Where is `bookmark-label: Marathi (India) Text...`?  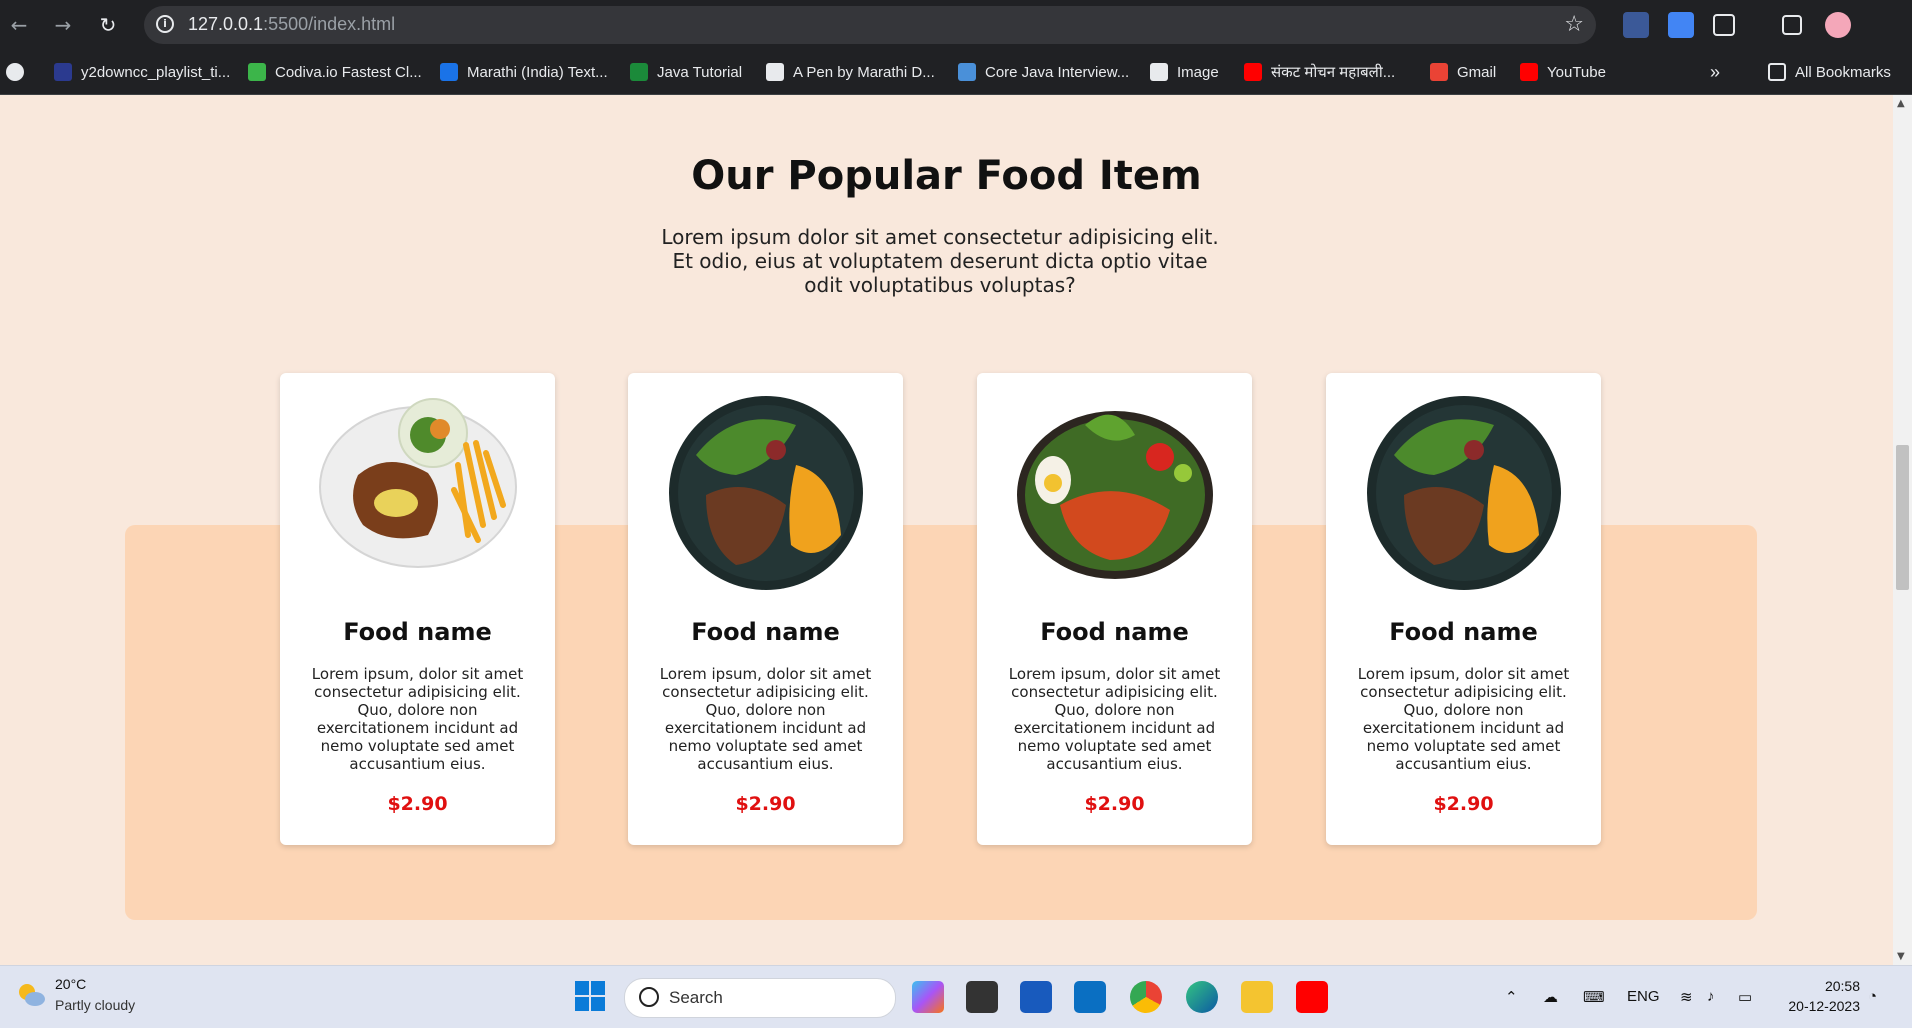
bookmark-label: Marathi (India) Text... is located at coordinates (537, 72).